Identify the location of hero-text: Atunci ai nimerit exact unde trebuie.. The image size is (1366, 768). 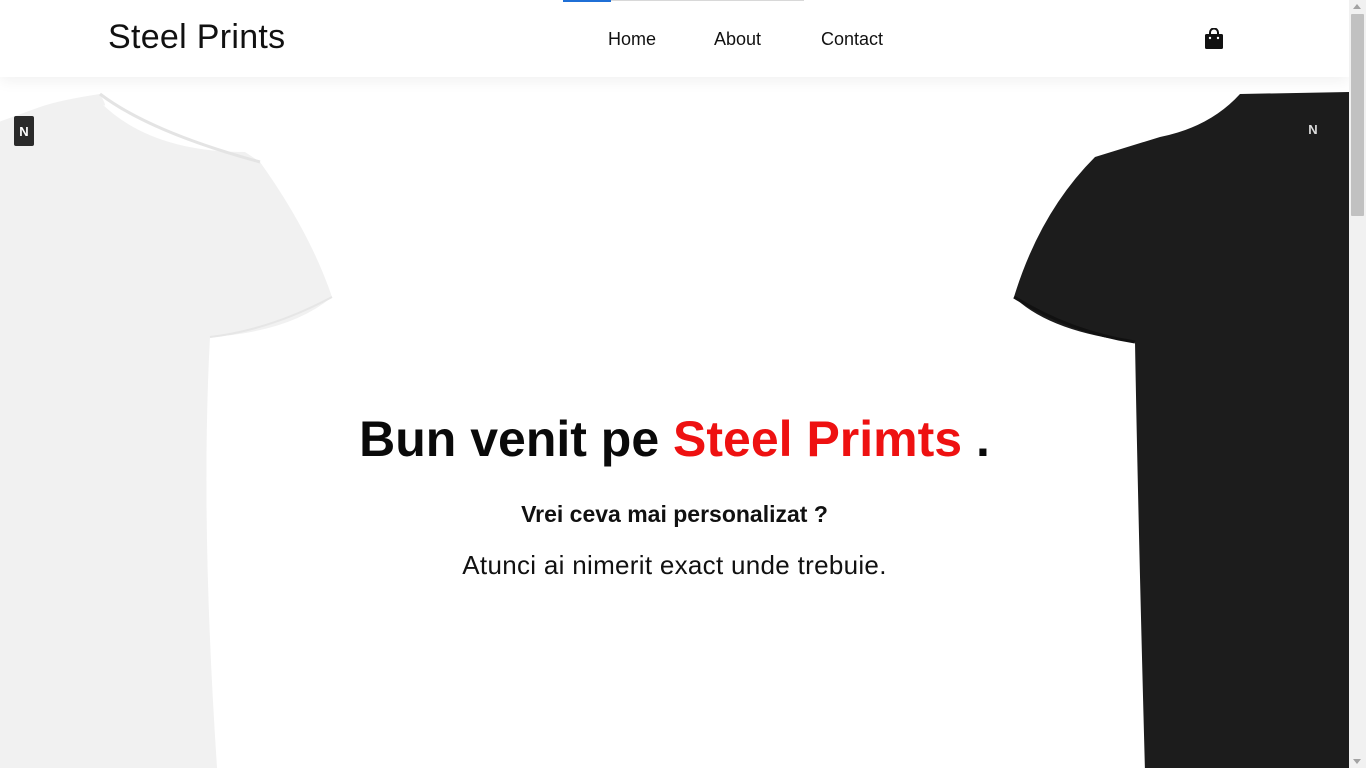
(674, 565).